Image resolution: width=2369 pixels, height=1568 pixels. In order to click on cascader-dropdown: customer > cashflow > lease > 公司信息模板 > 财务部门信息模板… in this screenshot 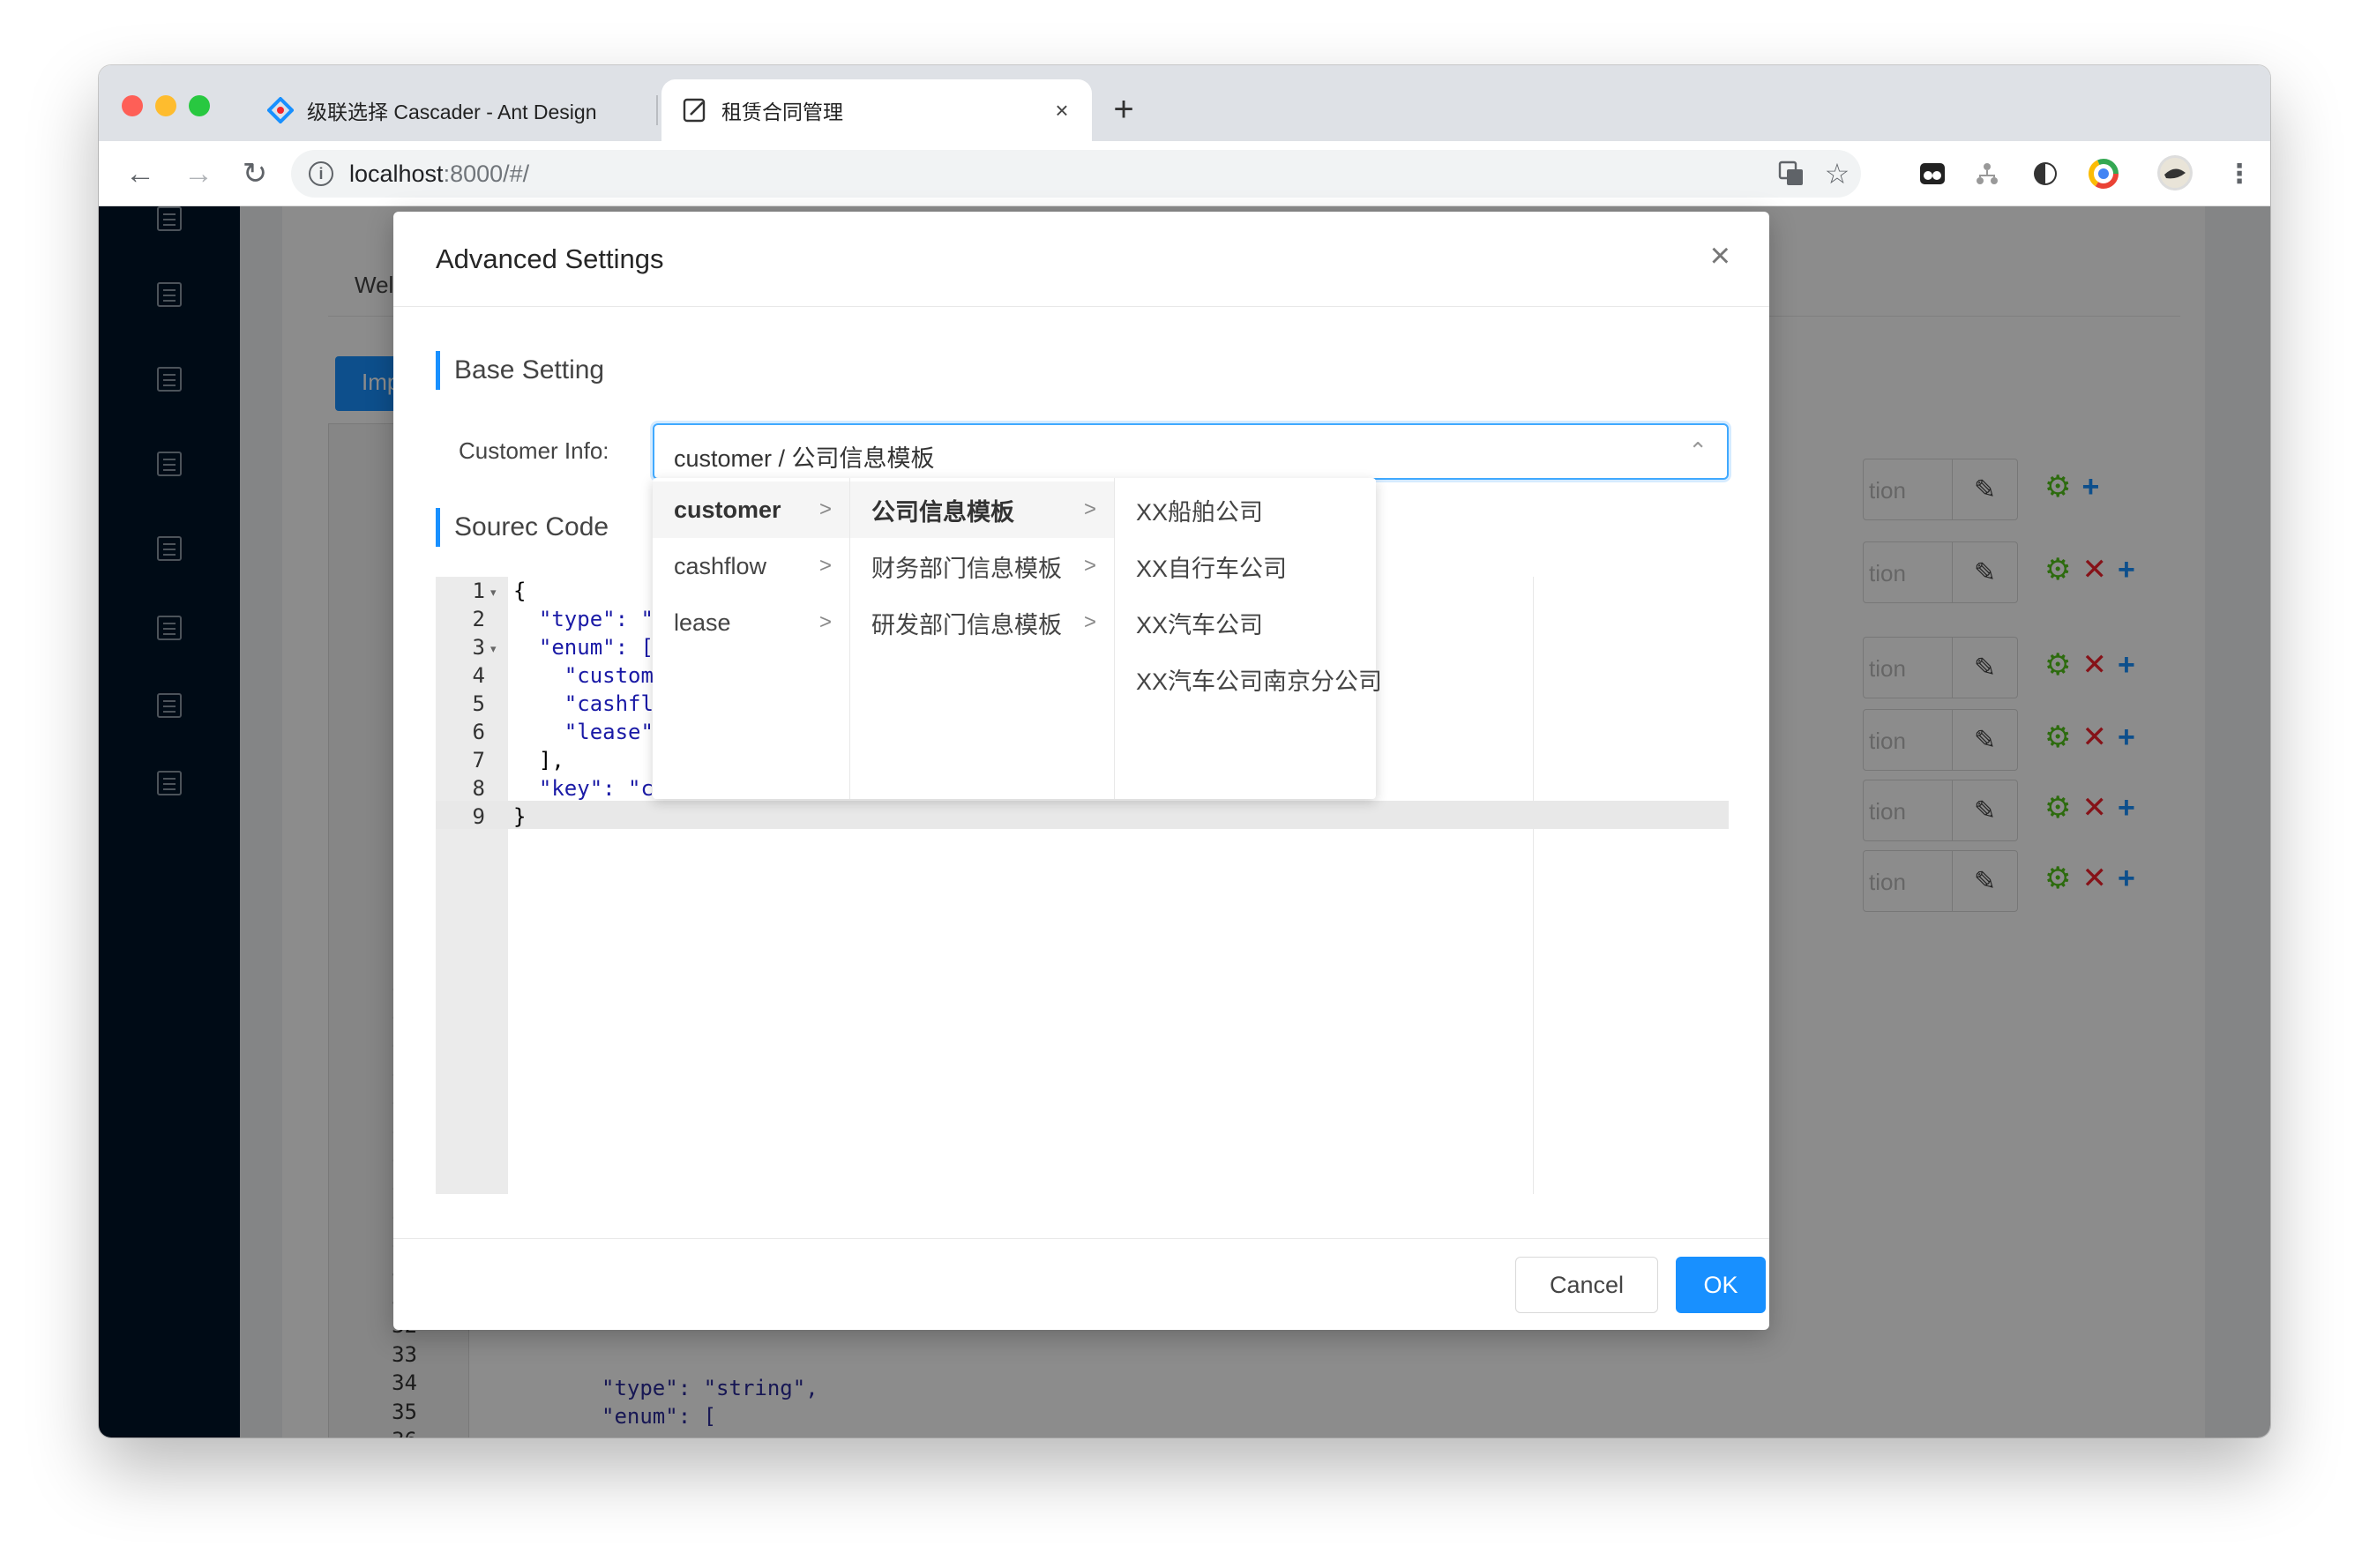, I will do `click(1018, 638)`.